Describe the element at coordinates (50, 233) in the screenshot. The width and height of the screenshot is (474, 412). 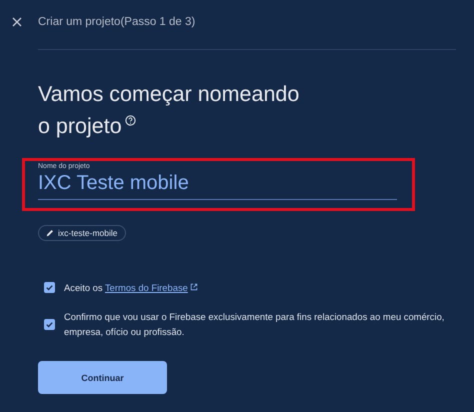
I see `pencil-icon` at that location.